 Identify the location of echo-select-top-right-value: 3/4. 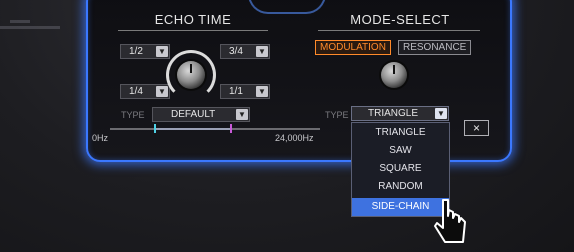
(236, 51).